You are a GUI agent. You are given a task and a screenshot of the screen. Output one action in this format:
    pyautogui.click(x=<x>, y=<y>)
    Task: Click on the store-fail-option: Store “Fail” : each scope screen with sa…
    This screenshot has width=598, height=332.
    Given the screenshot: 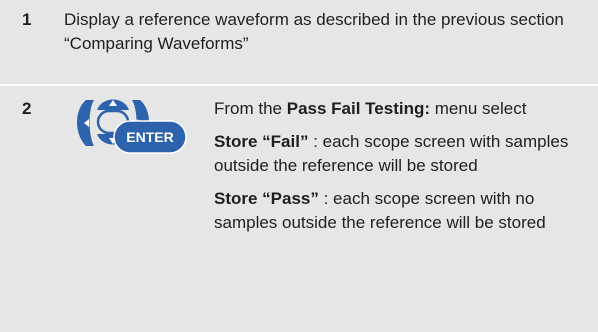 What is the action you would take?
    pyautogui.click(x=404, y=154)
    